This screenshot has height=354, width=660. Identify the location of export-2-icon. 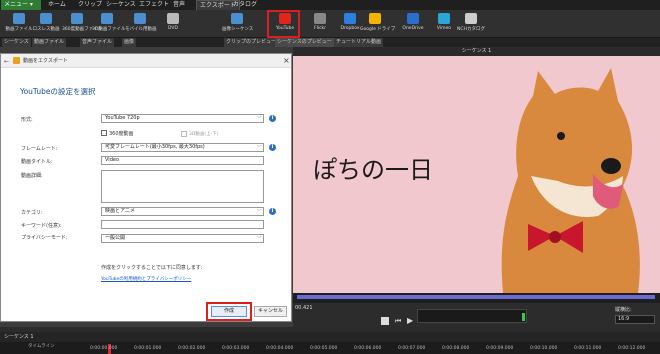
(77, 18).